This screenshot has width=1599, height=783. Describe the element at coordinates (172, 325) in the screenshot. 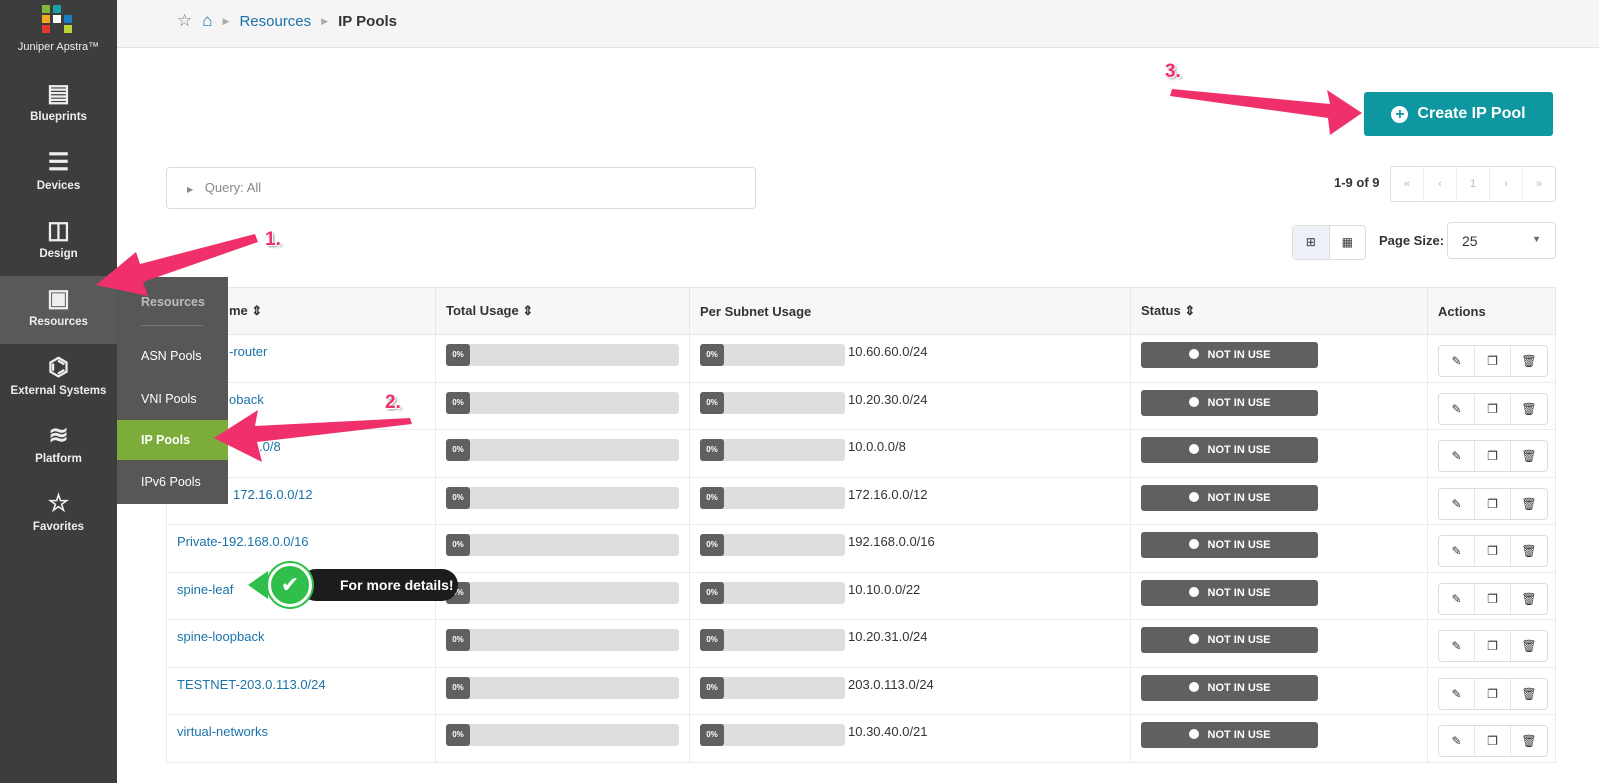

I see `divider` at that location.